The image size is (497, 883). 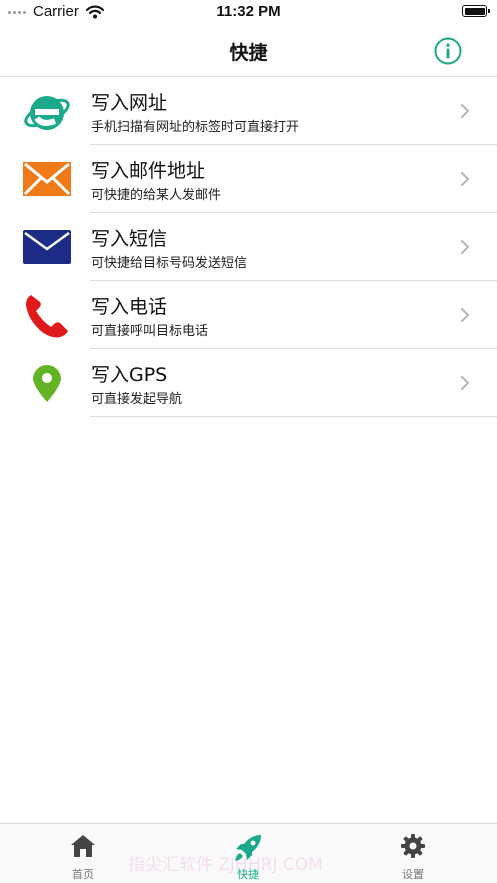 I want to click on page-title: 快捷, so click(x=248, y=53).